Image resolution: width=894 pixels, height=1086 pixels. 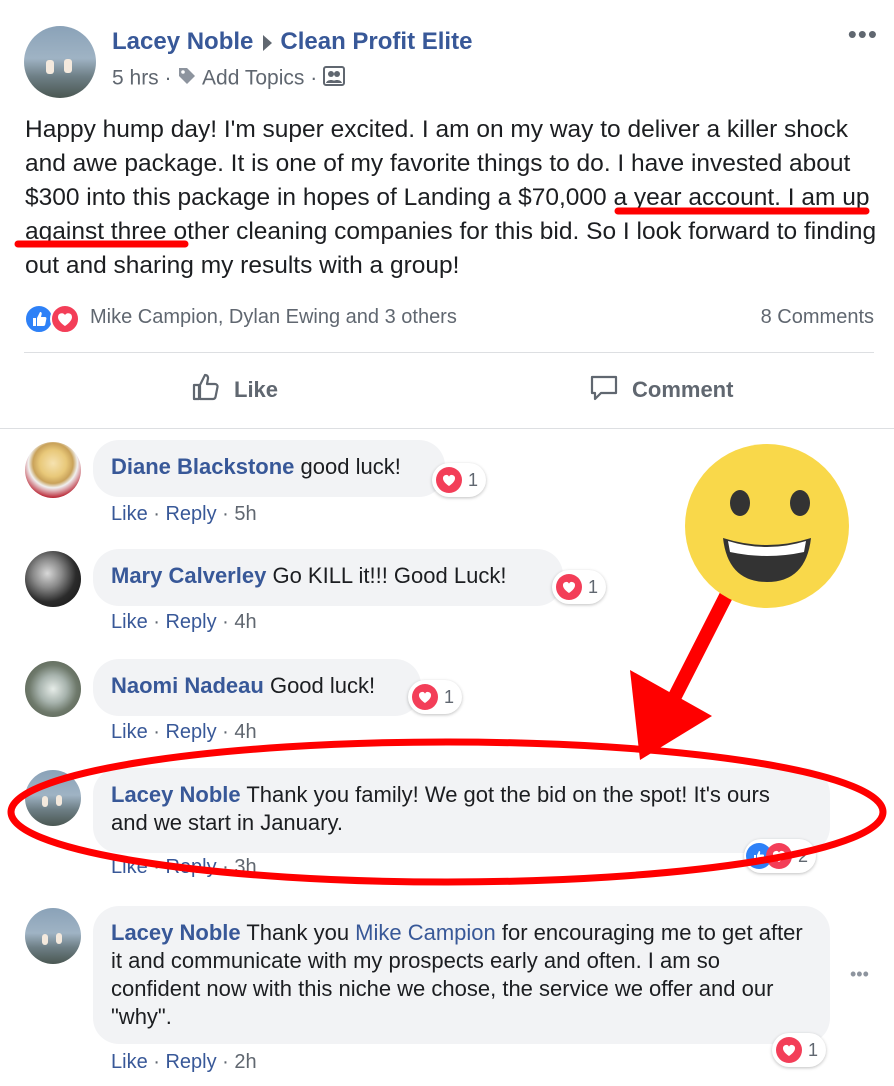 What do you see at coordinates (301, 932) in the screenshot?
I see `comment-text-before: Thank you` at bounding box center [301, 932].